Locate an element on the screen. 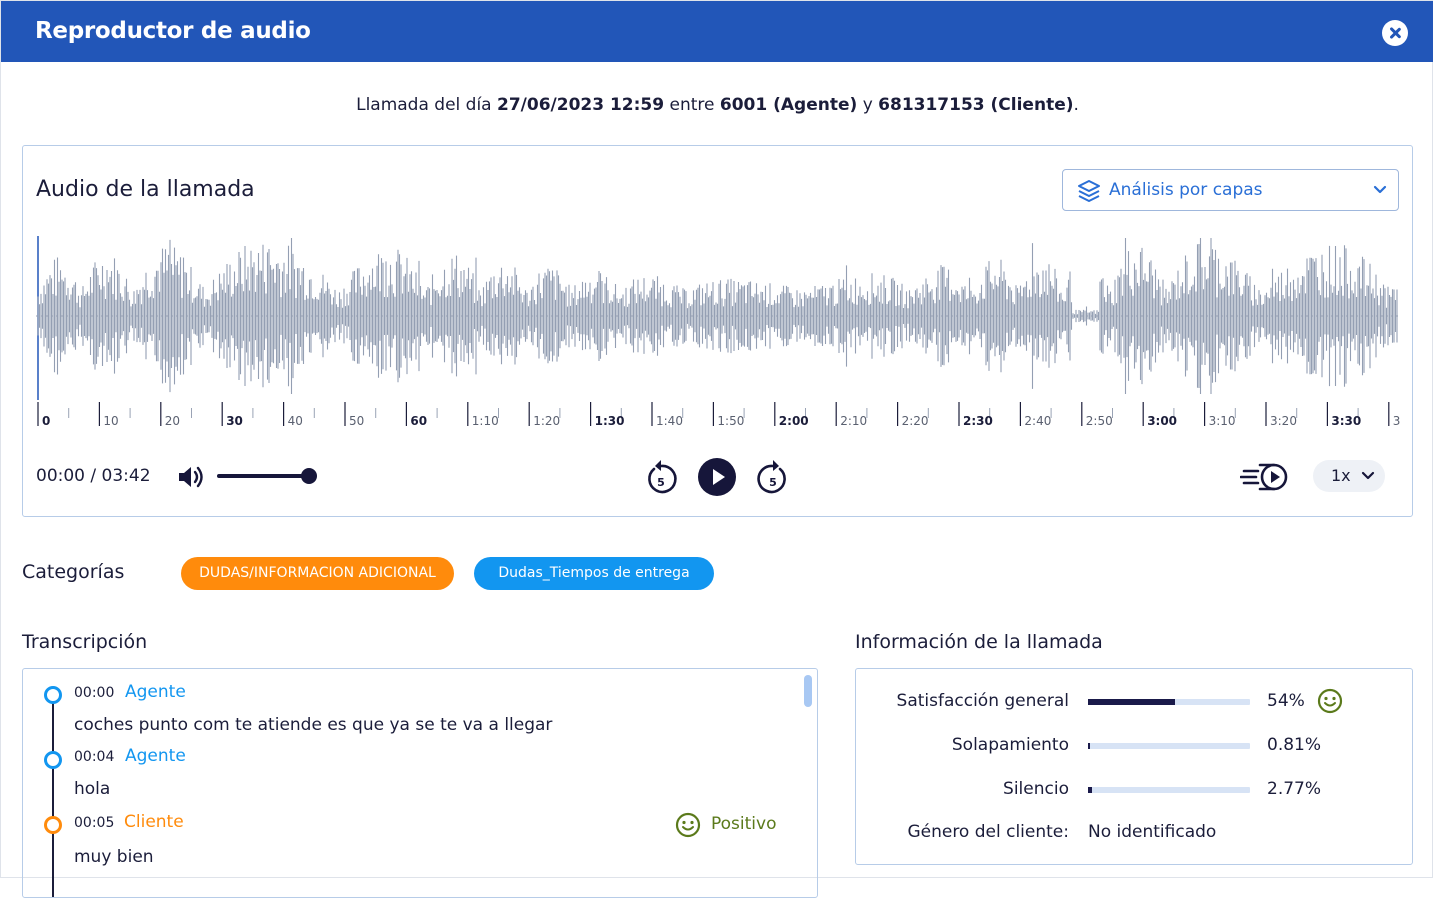 Image resolution: width=1433 pixels, height=898 pixels. timeline-label: 1:40 is located at coordinates (669, 421).